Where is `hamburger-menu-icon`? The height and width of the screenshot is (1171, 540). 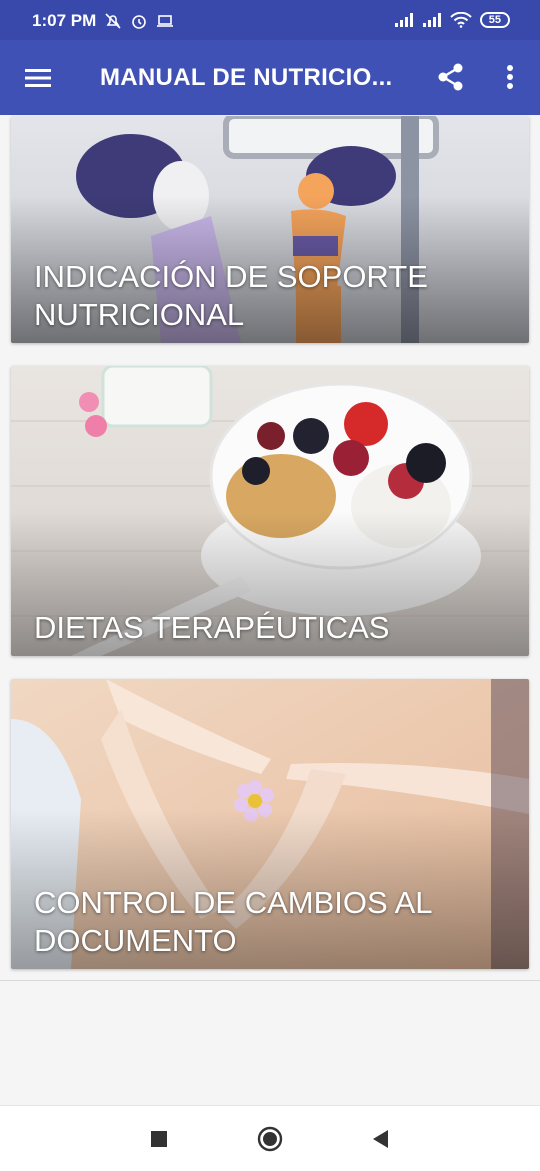 hamburger-menu-icon is located at coordinates (38, 78).